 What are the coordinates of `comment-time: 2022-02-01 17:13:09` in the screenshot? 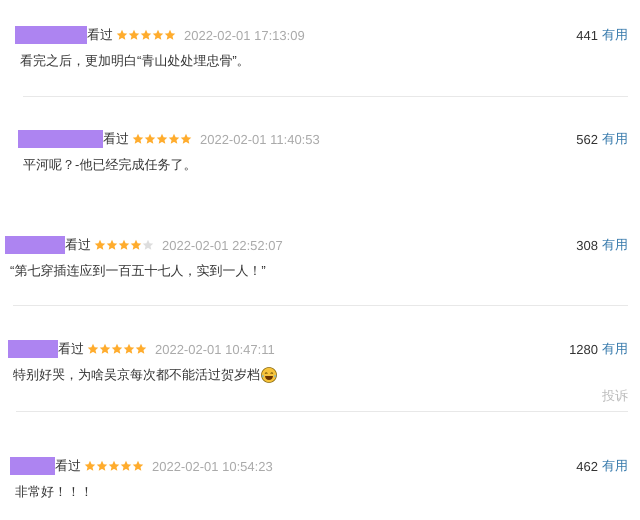 It's located at (244, 35).